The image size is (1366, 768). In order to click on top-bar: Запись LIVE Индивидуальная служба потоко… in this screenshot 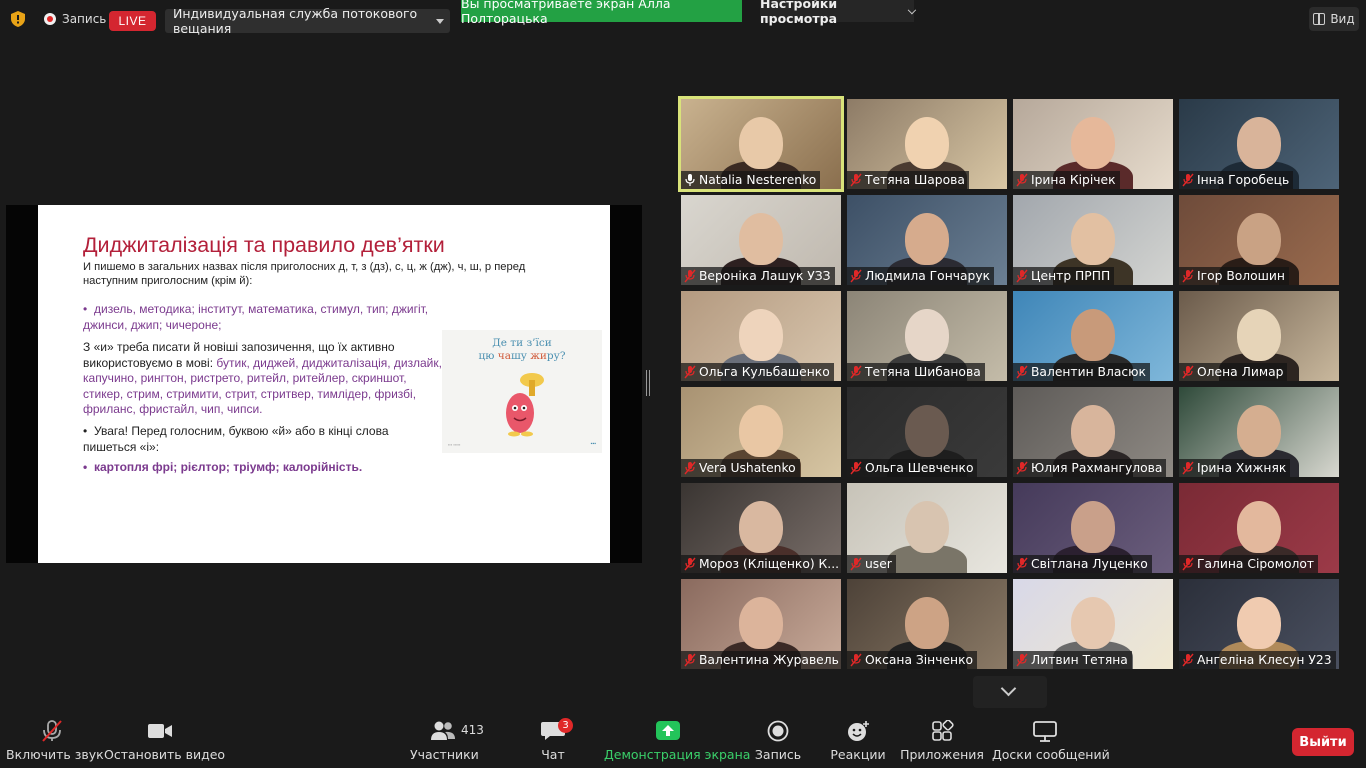, I will do `click(683, 20)`.